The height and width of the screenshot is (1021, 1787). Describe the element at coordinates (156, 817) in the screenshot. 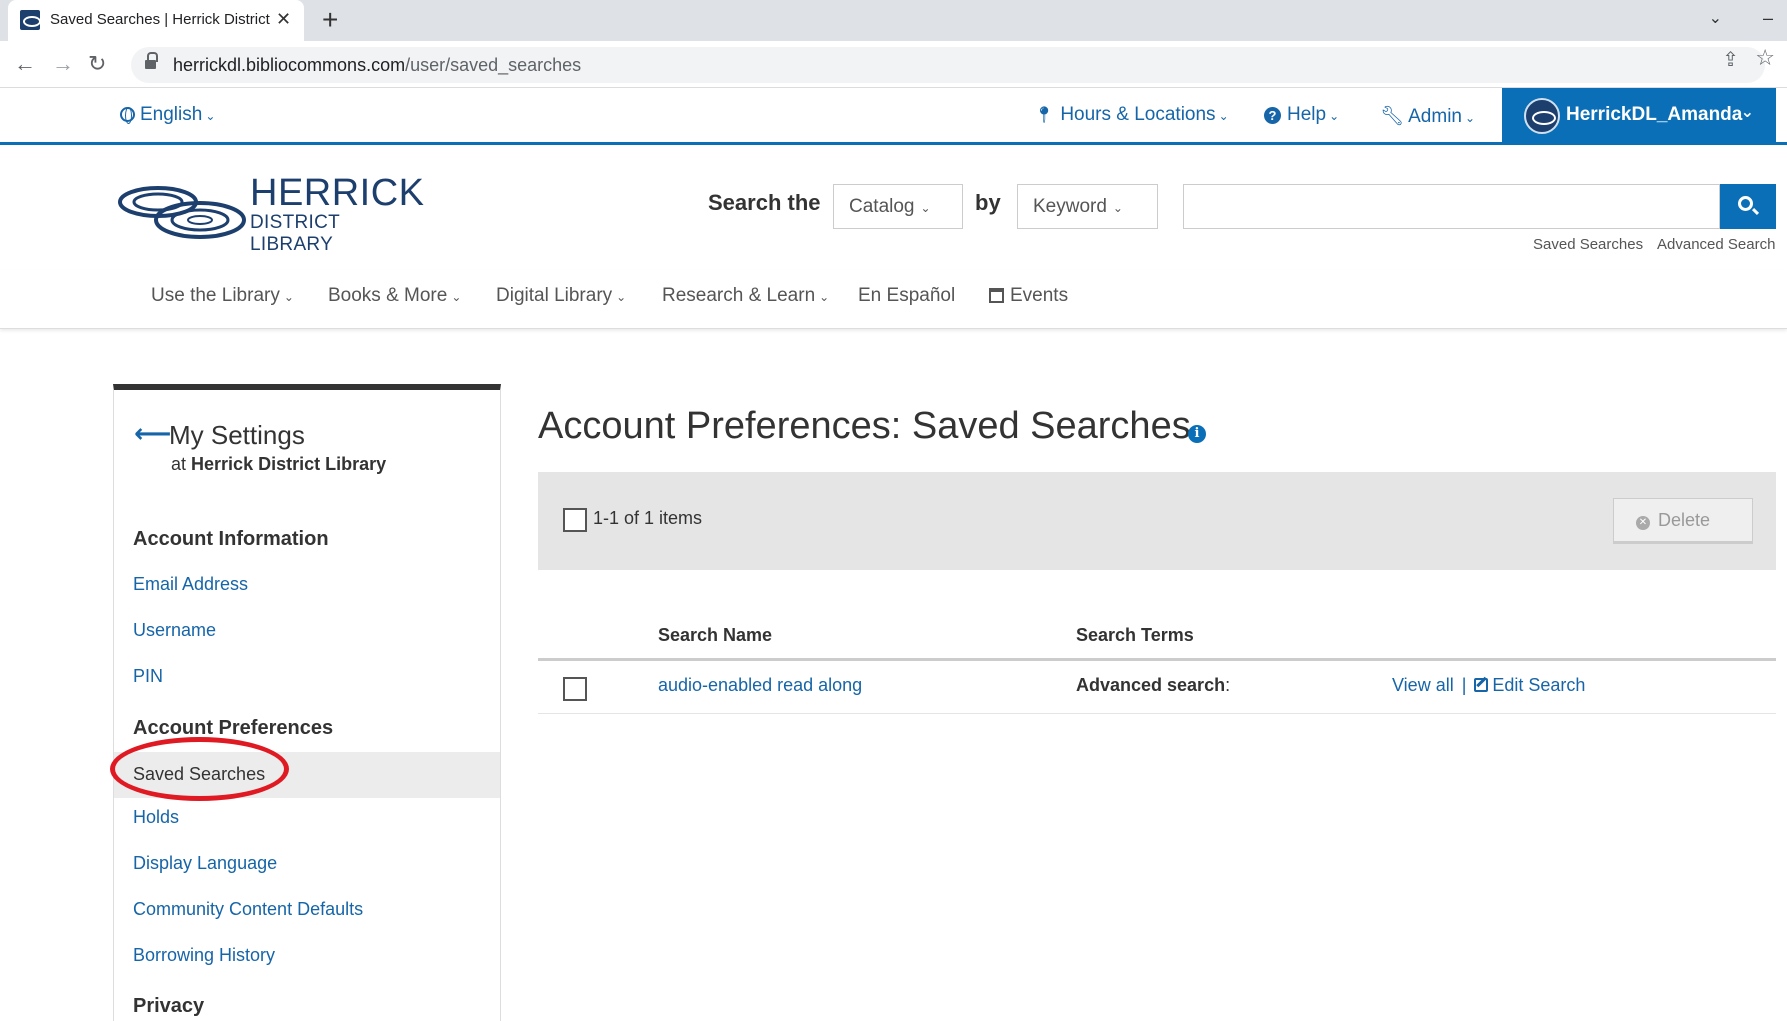

I see `sidebar-item-holds: Holds` at that location.